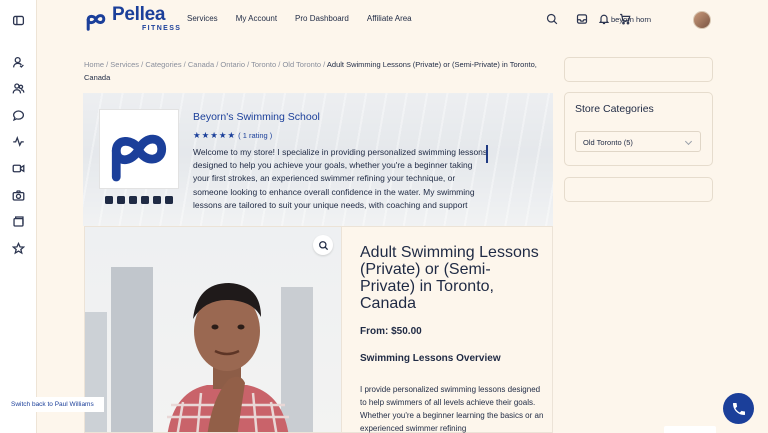  What do you see at coordinates (552, 20) in the screenshot?
I see `search-icon` at bounding box center [552, 20].